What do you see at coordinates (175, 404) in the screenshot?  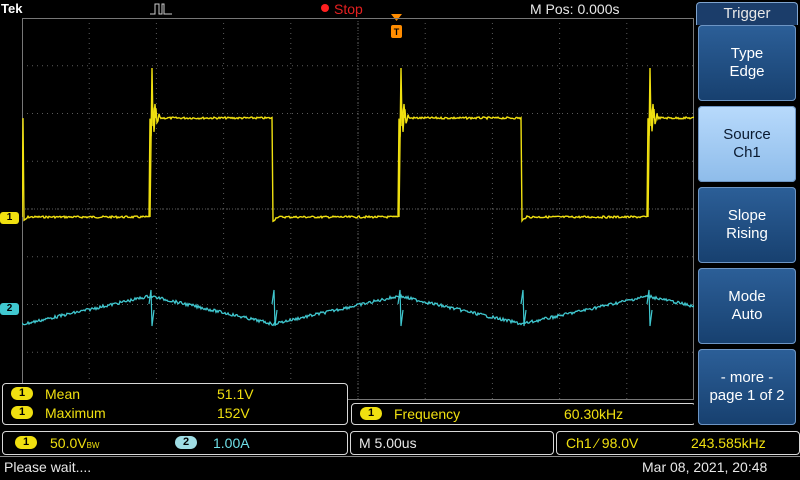 I see `measurement-panel: 1 Mean 51.1V 1 Maximum 152V` at bounding box center [175, 404].